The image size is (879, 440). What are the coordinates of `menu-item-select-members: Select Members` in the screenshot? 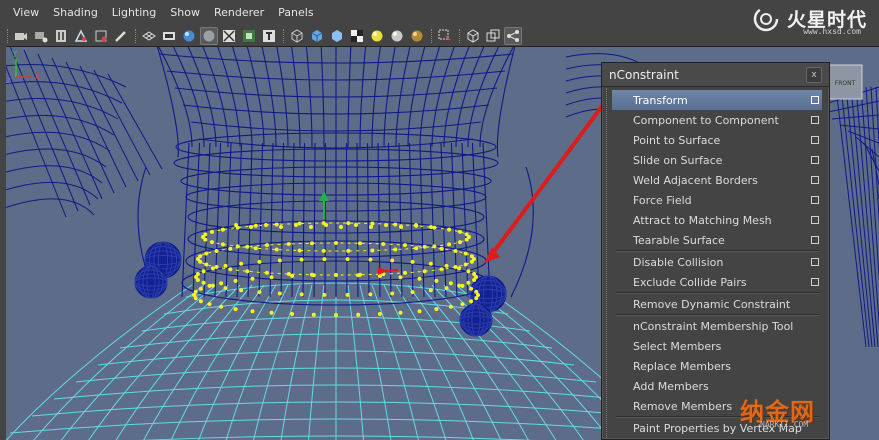 It's located at (717, 346).